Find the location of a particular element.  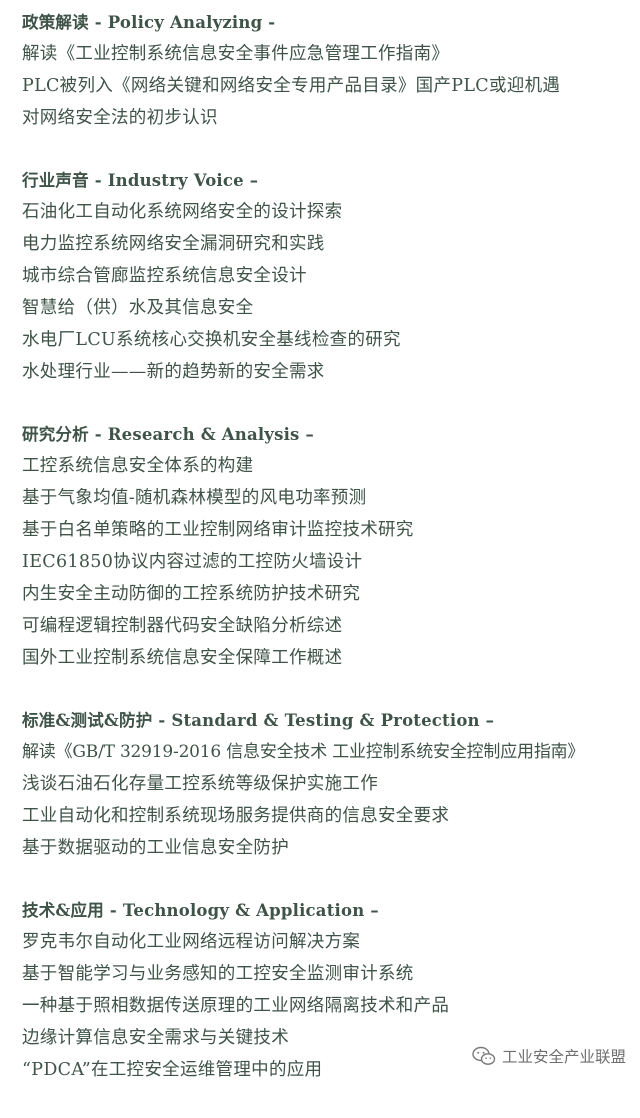

list-item: 工业自动化和控制系统现场服务提供商的信息安全要求 is located at coordinates (327, 816).